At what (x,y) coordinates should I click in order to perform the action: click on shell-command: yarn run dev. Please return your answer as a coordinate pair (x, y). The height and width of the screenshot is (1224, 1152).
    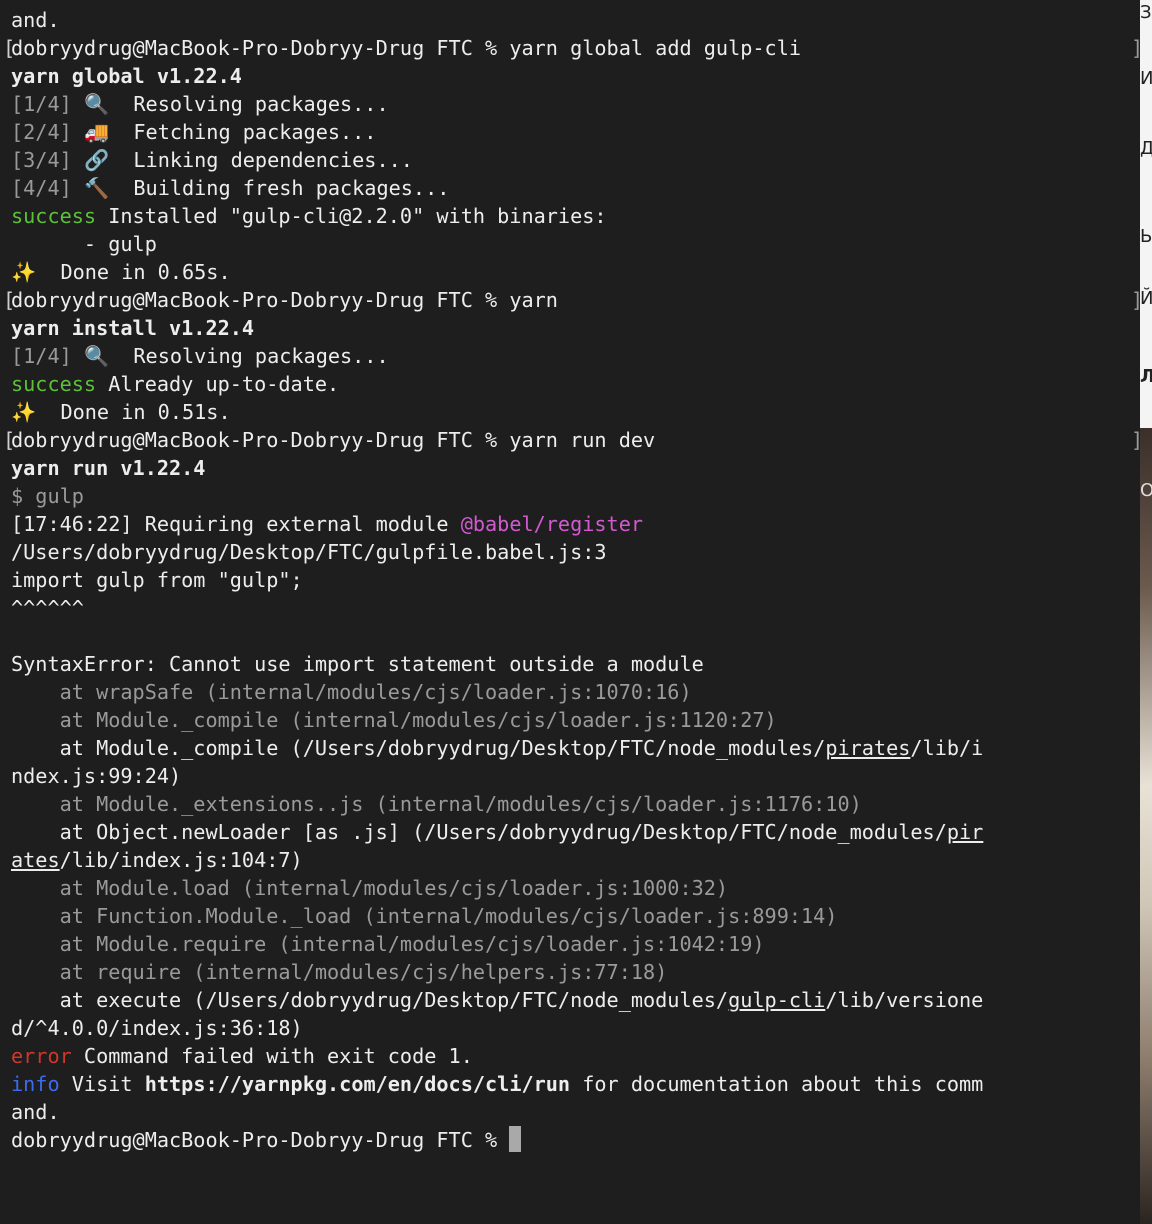
    Looking at the image, I should click on (582, 440).